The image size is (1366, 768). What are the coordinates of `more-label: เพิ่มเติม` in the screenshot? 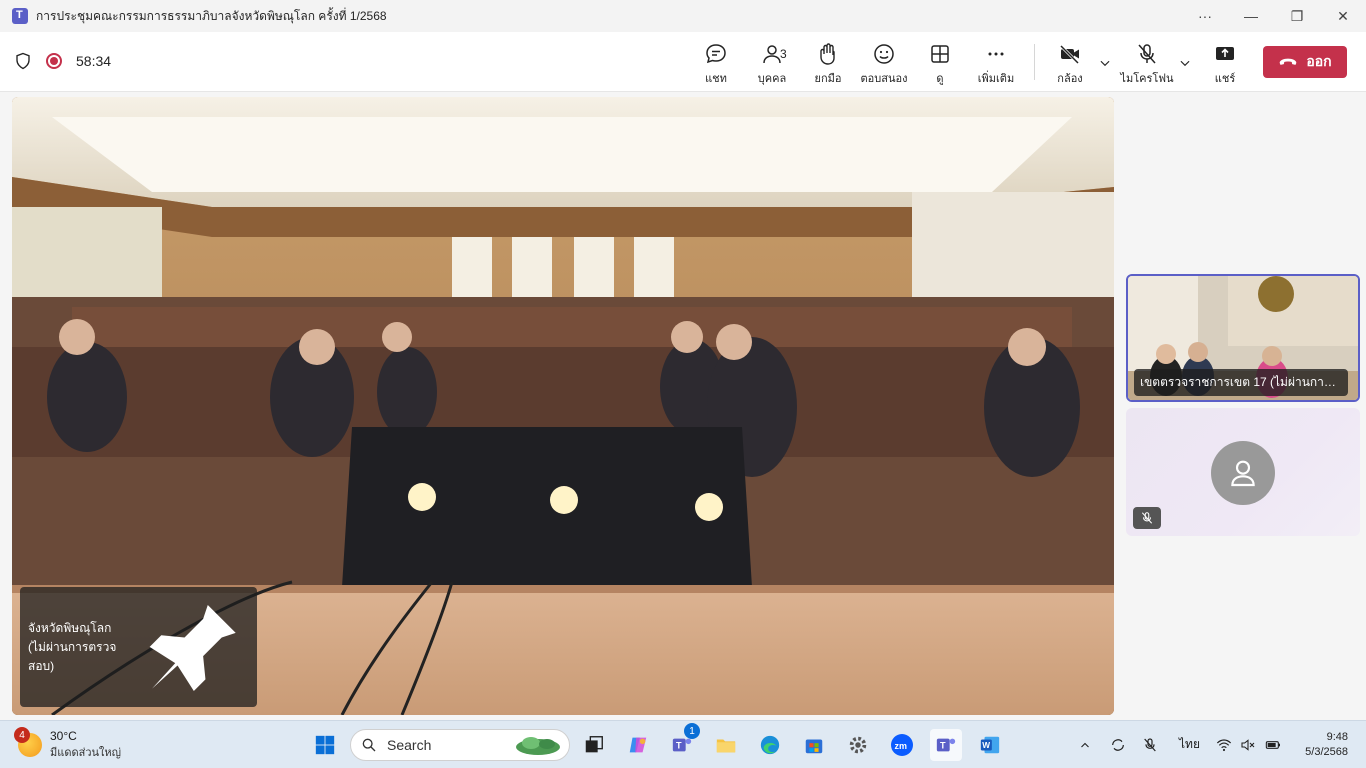 It's located at (996, 79).